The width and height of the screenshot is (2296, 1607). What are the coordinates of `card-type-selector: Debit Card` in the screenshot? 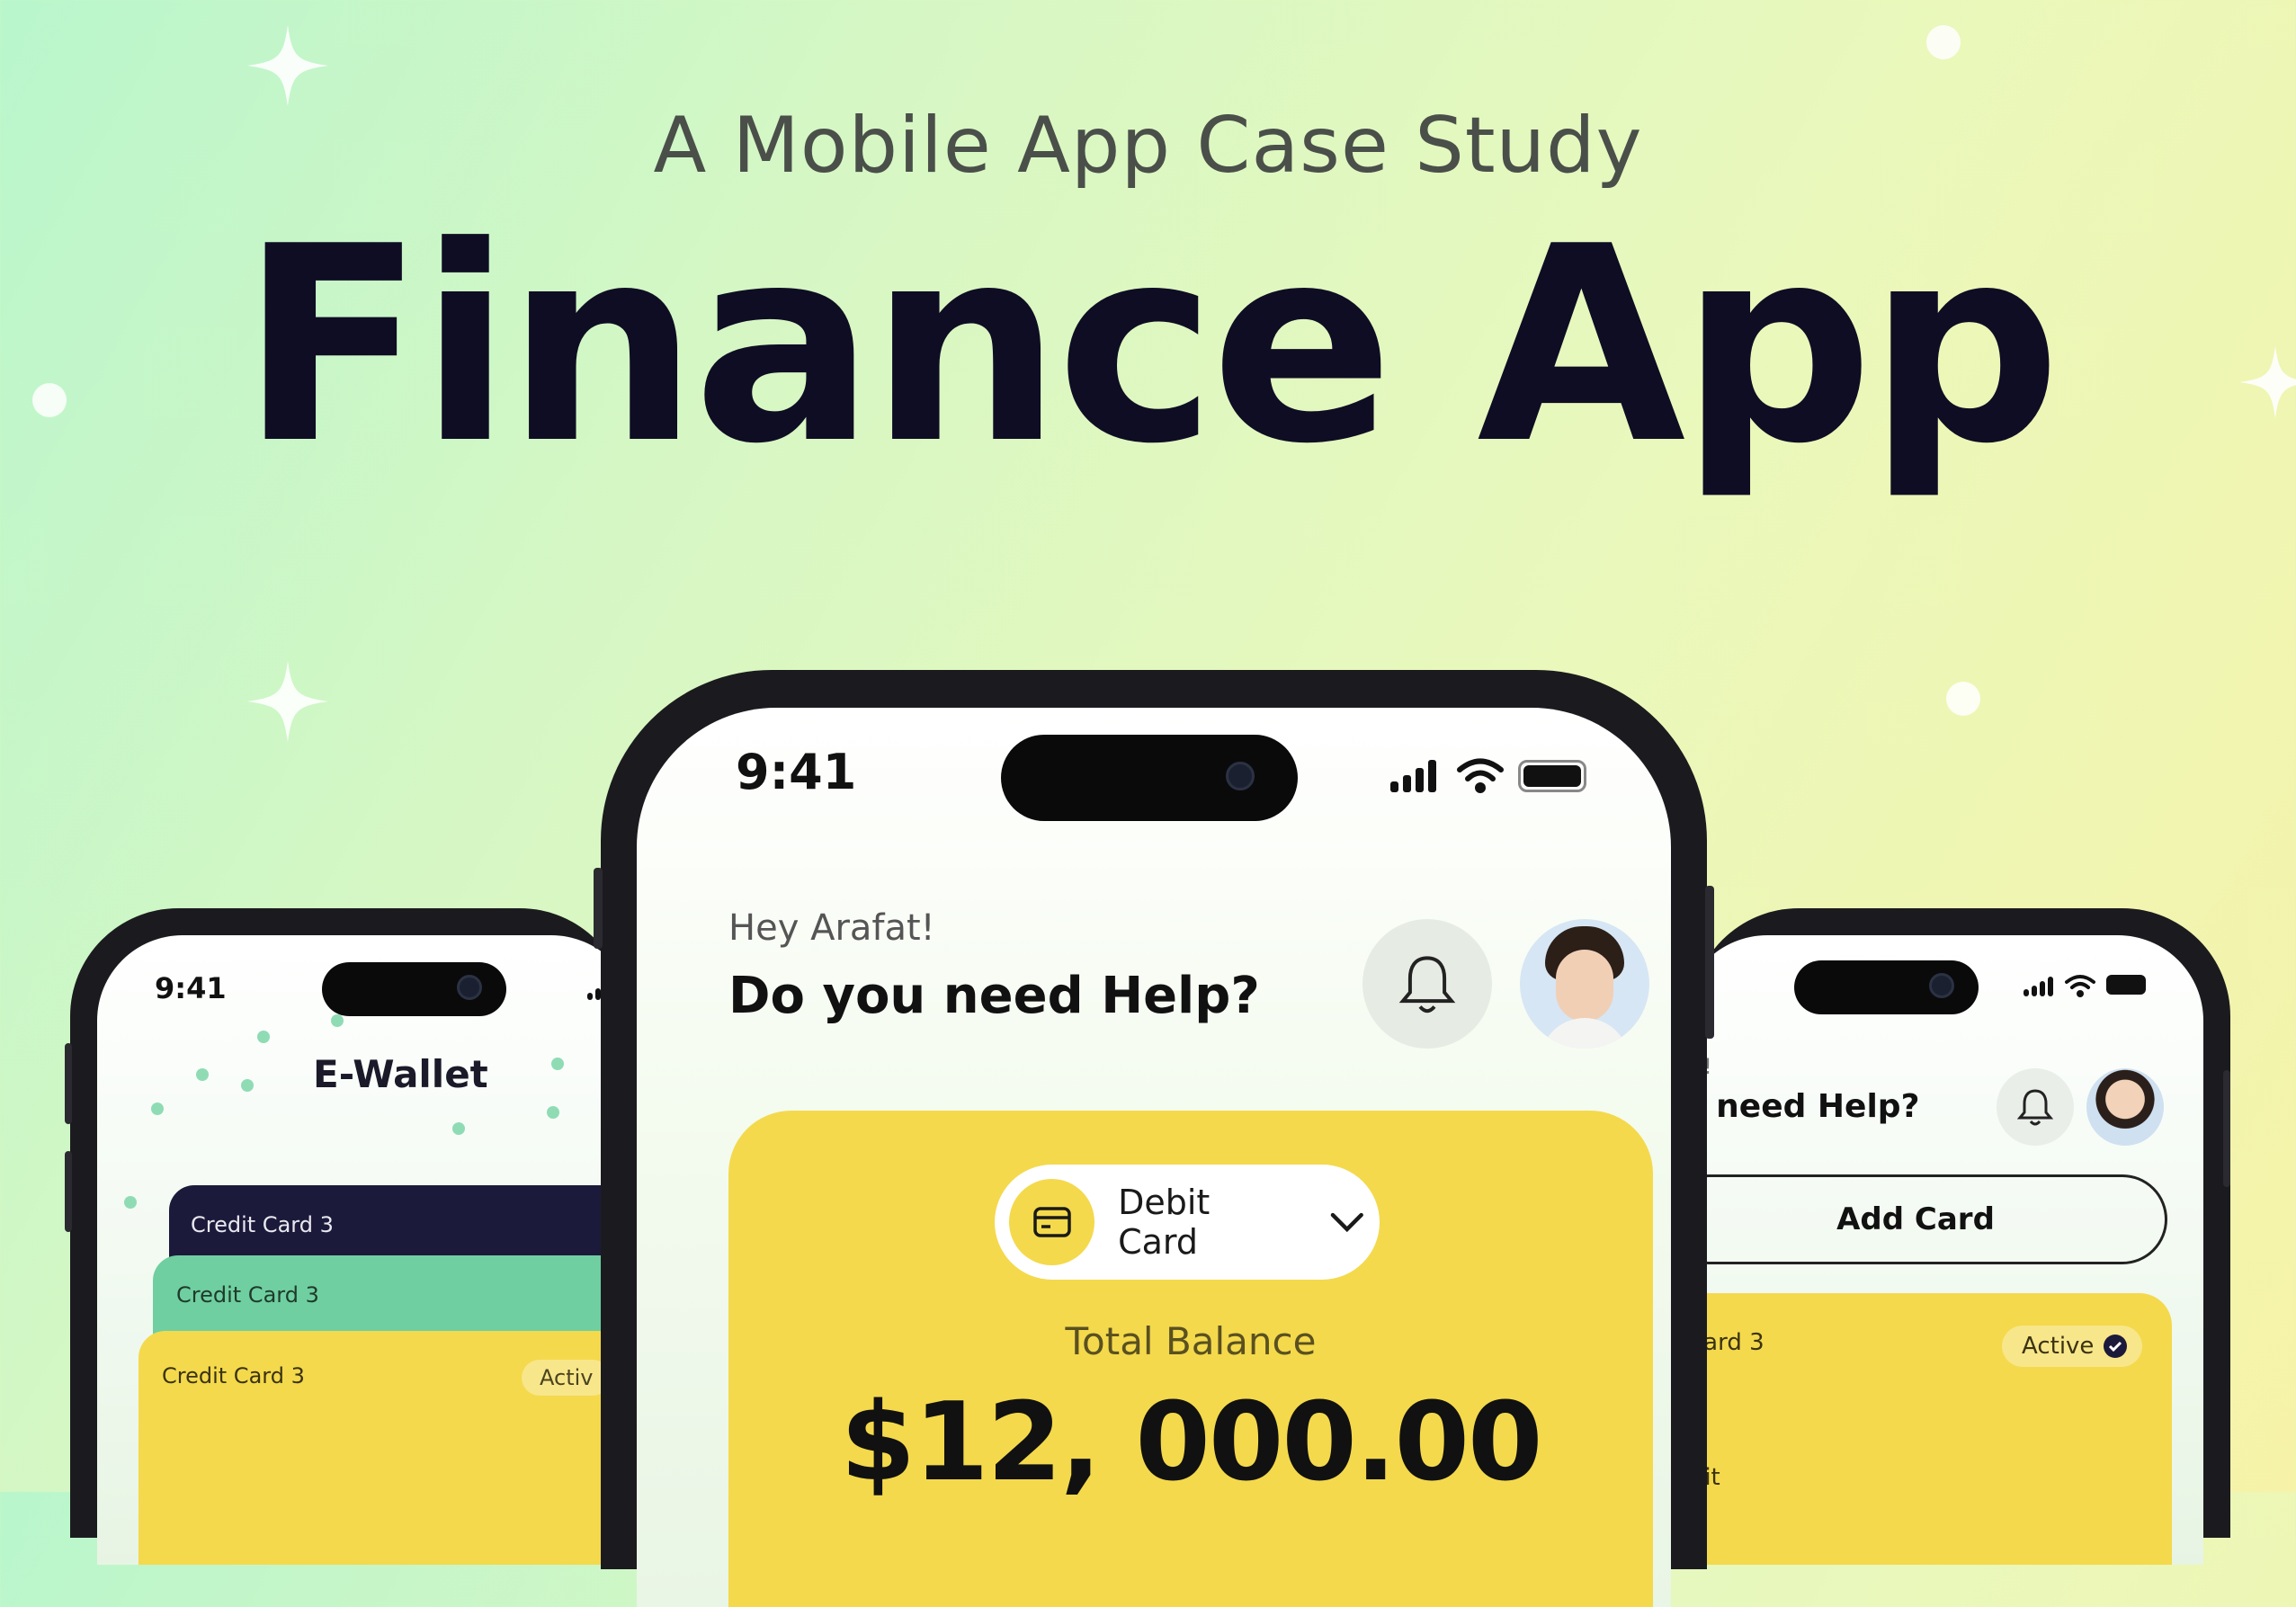 It's located at (1187, 1223).